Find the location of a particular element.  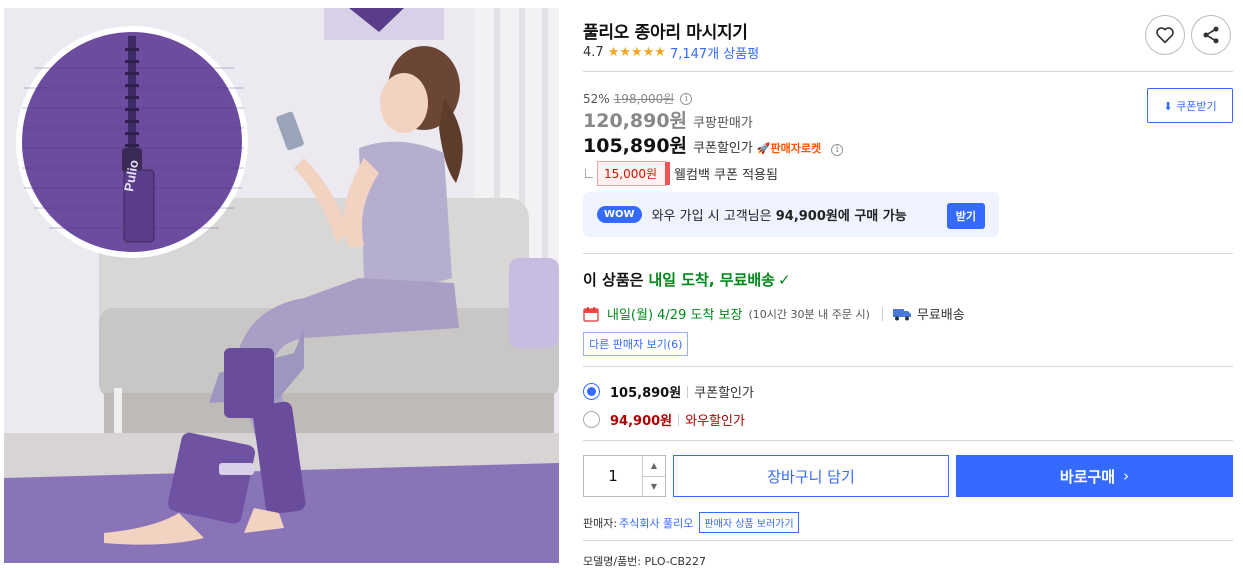

coupon-price-label: 쿠폰할인가 is located at coordinates (723, 148).